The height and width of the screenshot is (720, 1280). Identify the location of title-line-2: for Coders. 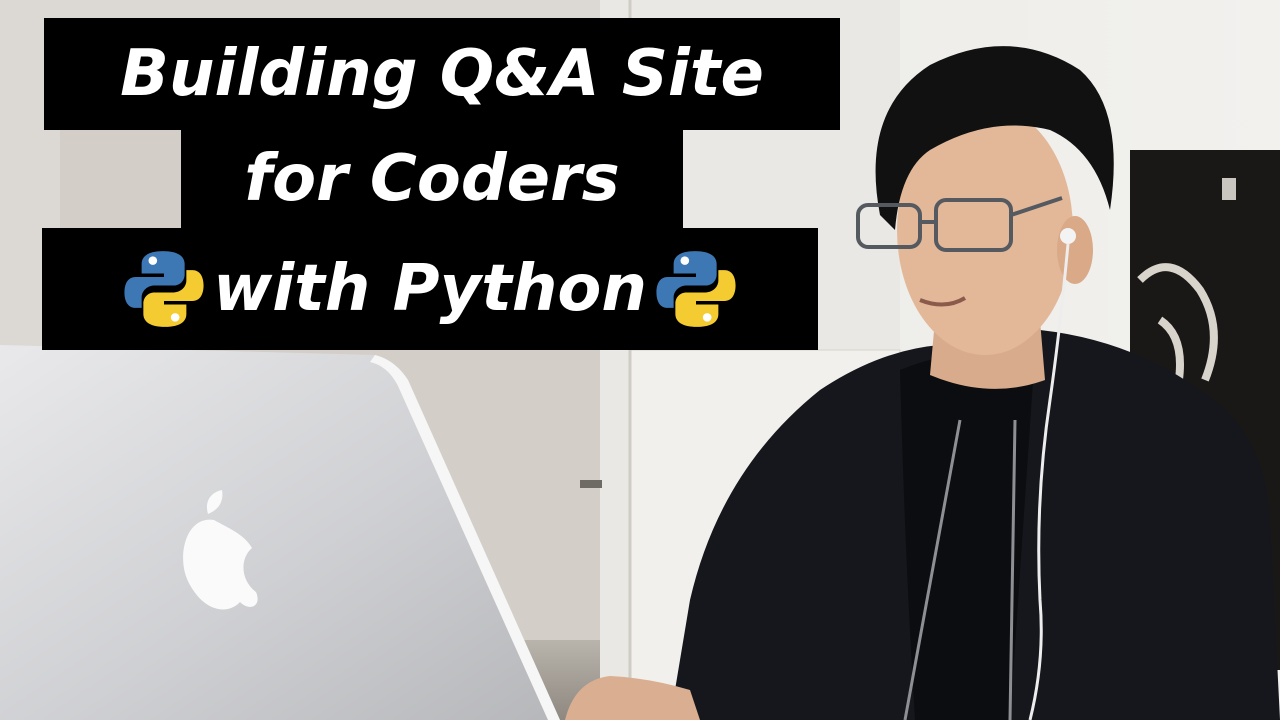
(432, 179).